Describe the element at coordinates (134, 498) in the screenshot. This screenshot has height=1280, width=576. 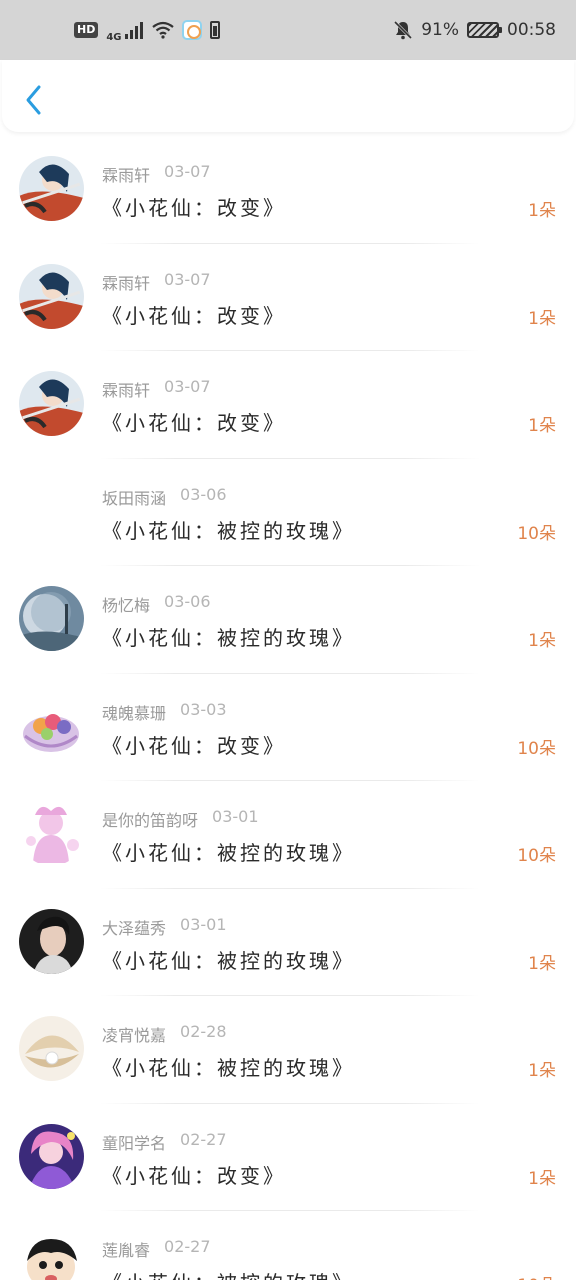
I see `username: 坂田雨涵` at that location.